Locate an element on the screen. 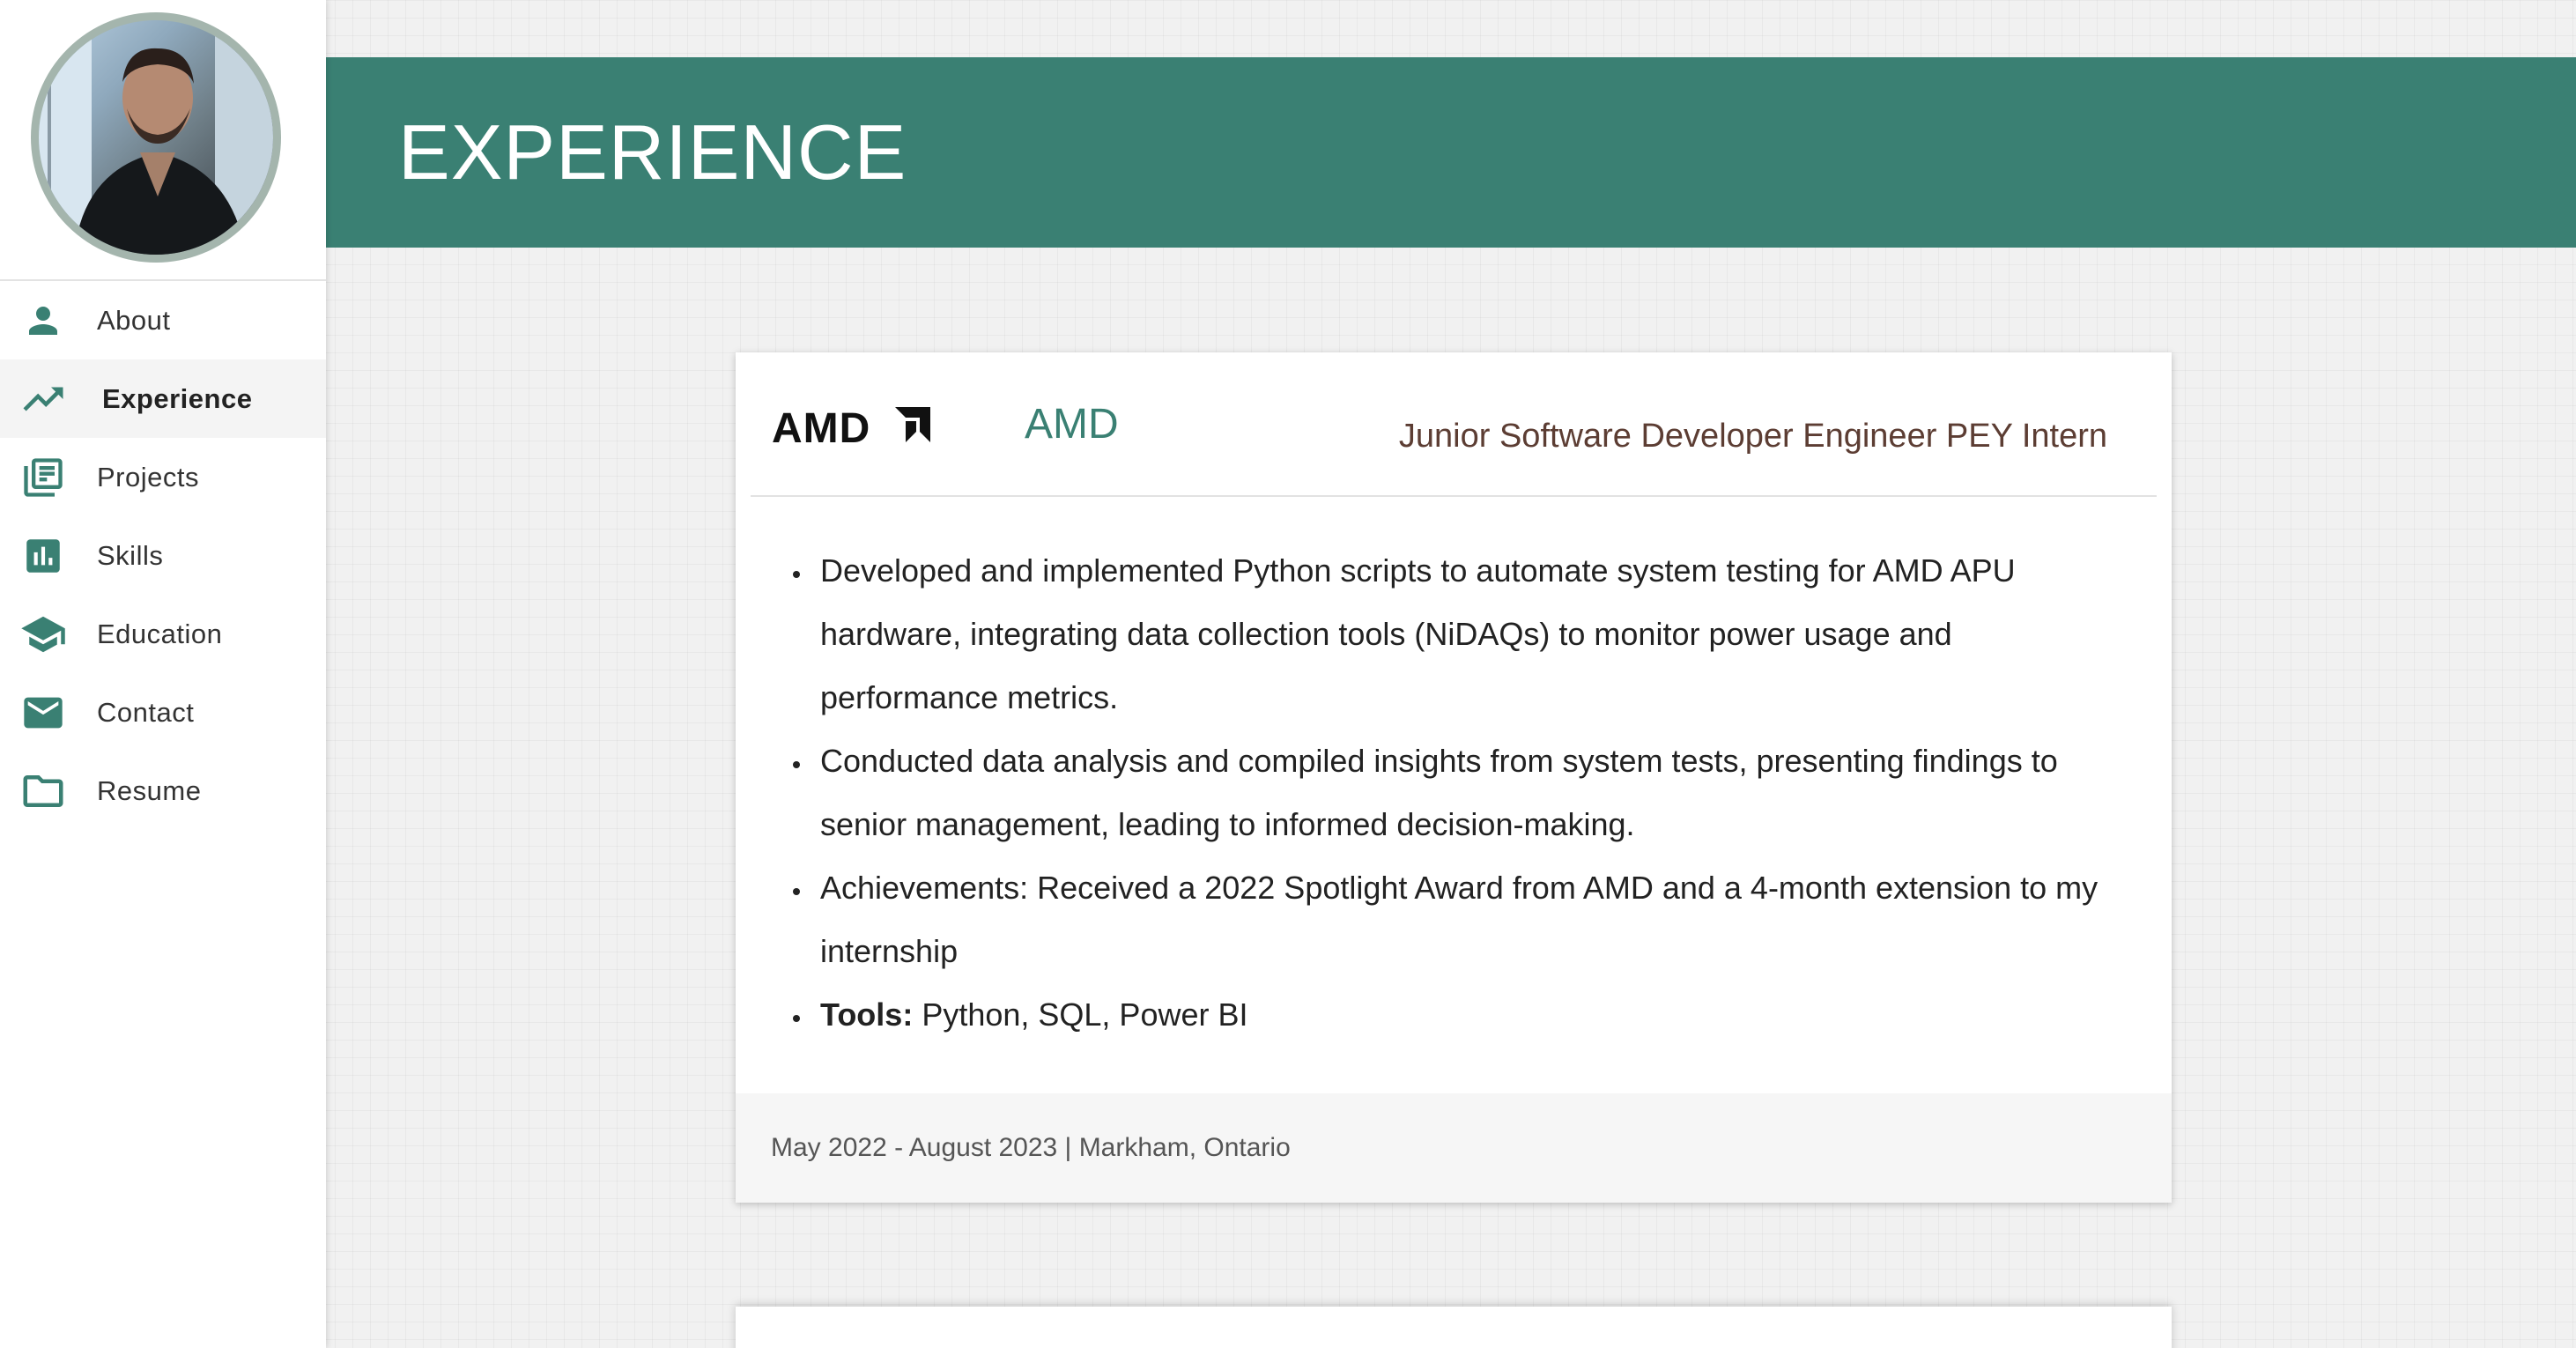 Image resolution: width=2576 pixels, height=1348 pixels. avatar is located at coordinates (156, 137).